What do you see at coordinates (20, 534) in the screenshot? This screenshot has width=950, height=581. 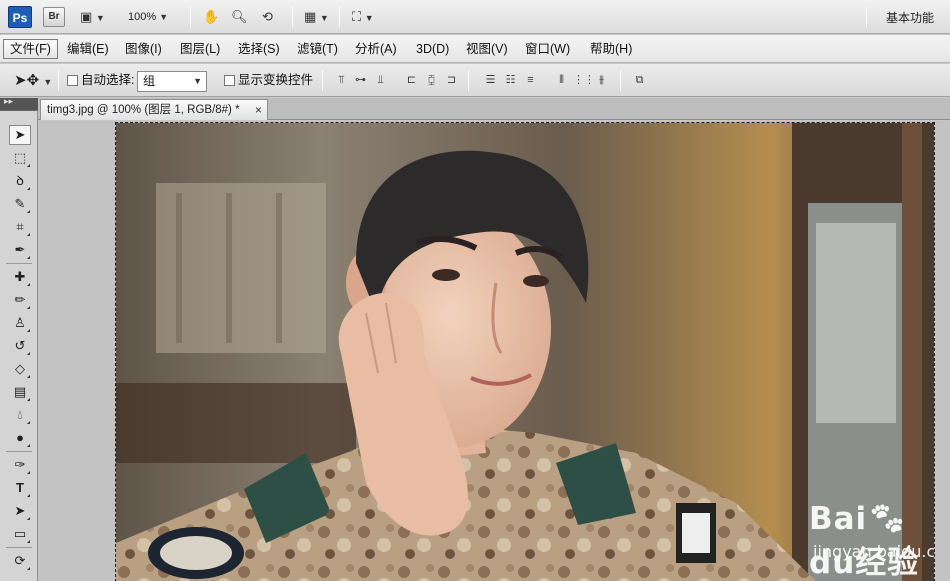 I see `shape-tool-icon: ▭` at bounding box center [20, 534].